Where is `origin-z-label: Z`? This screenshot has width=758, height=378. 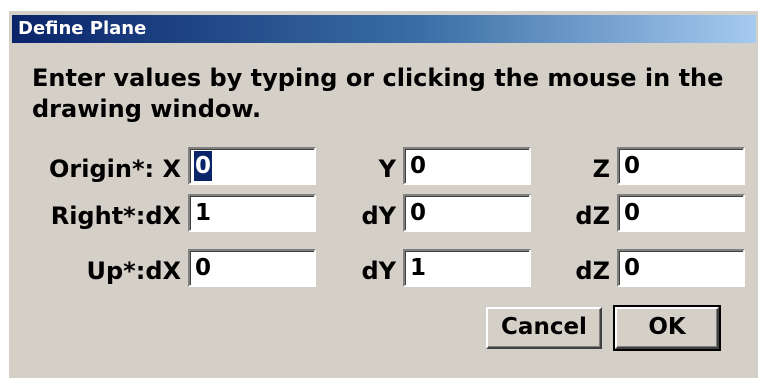
origin-z-label: Z is located at coordinates (601, 169).